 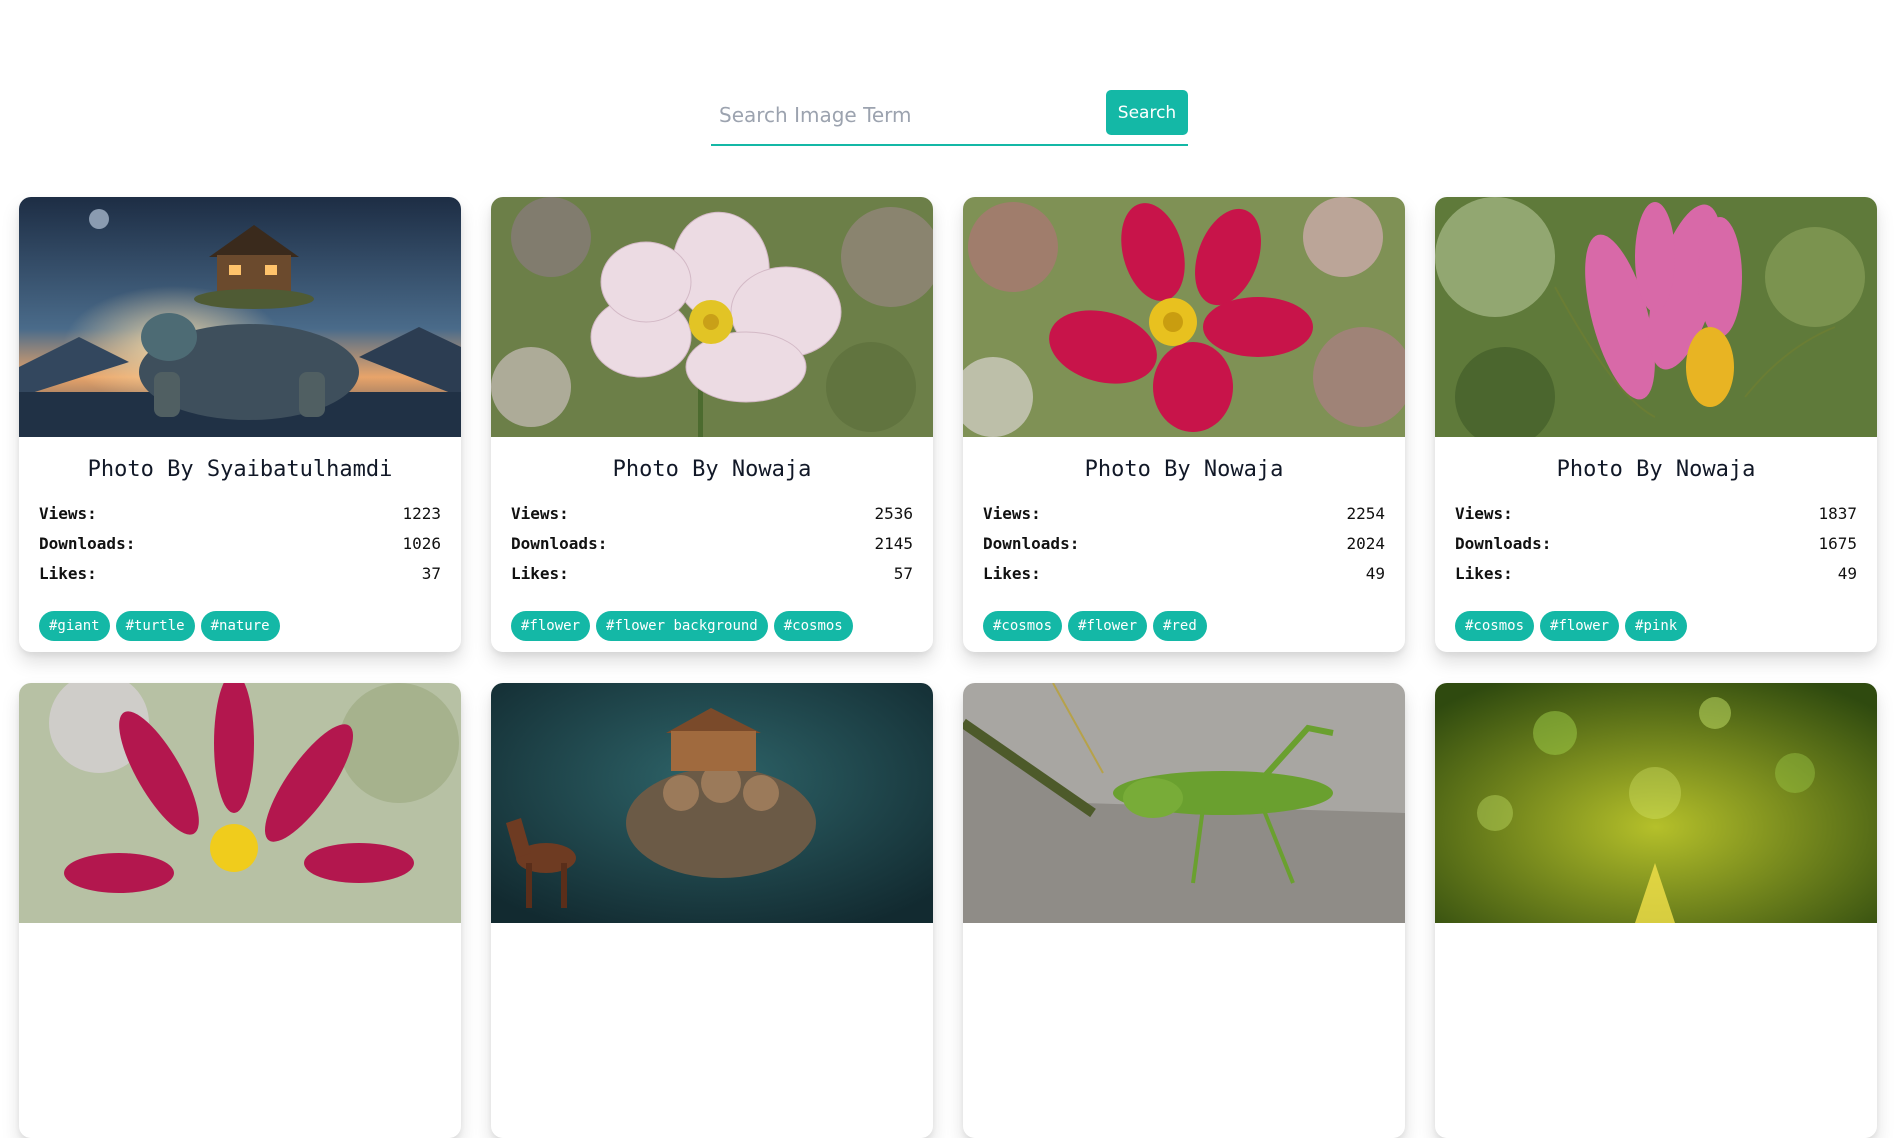 What do you see at coordinates (1147, 112) in the screenshot?
I see `search-button: Search` at bounding box center [1147, 112].